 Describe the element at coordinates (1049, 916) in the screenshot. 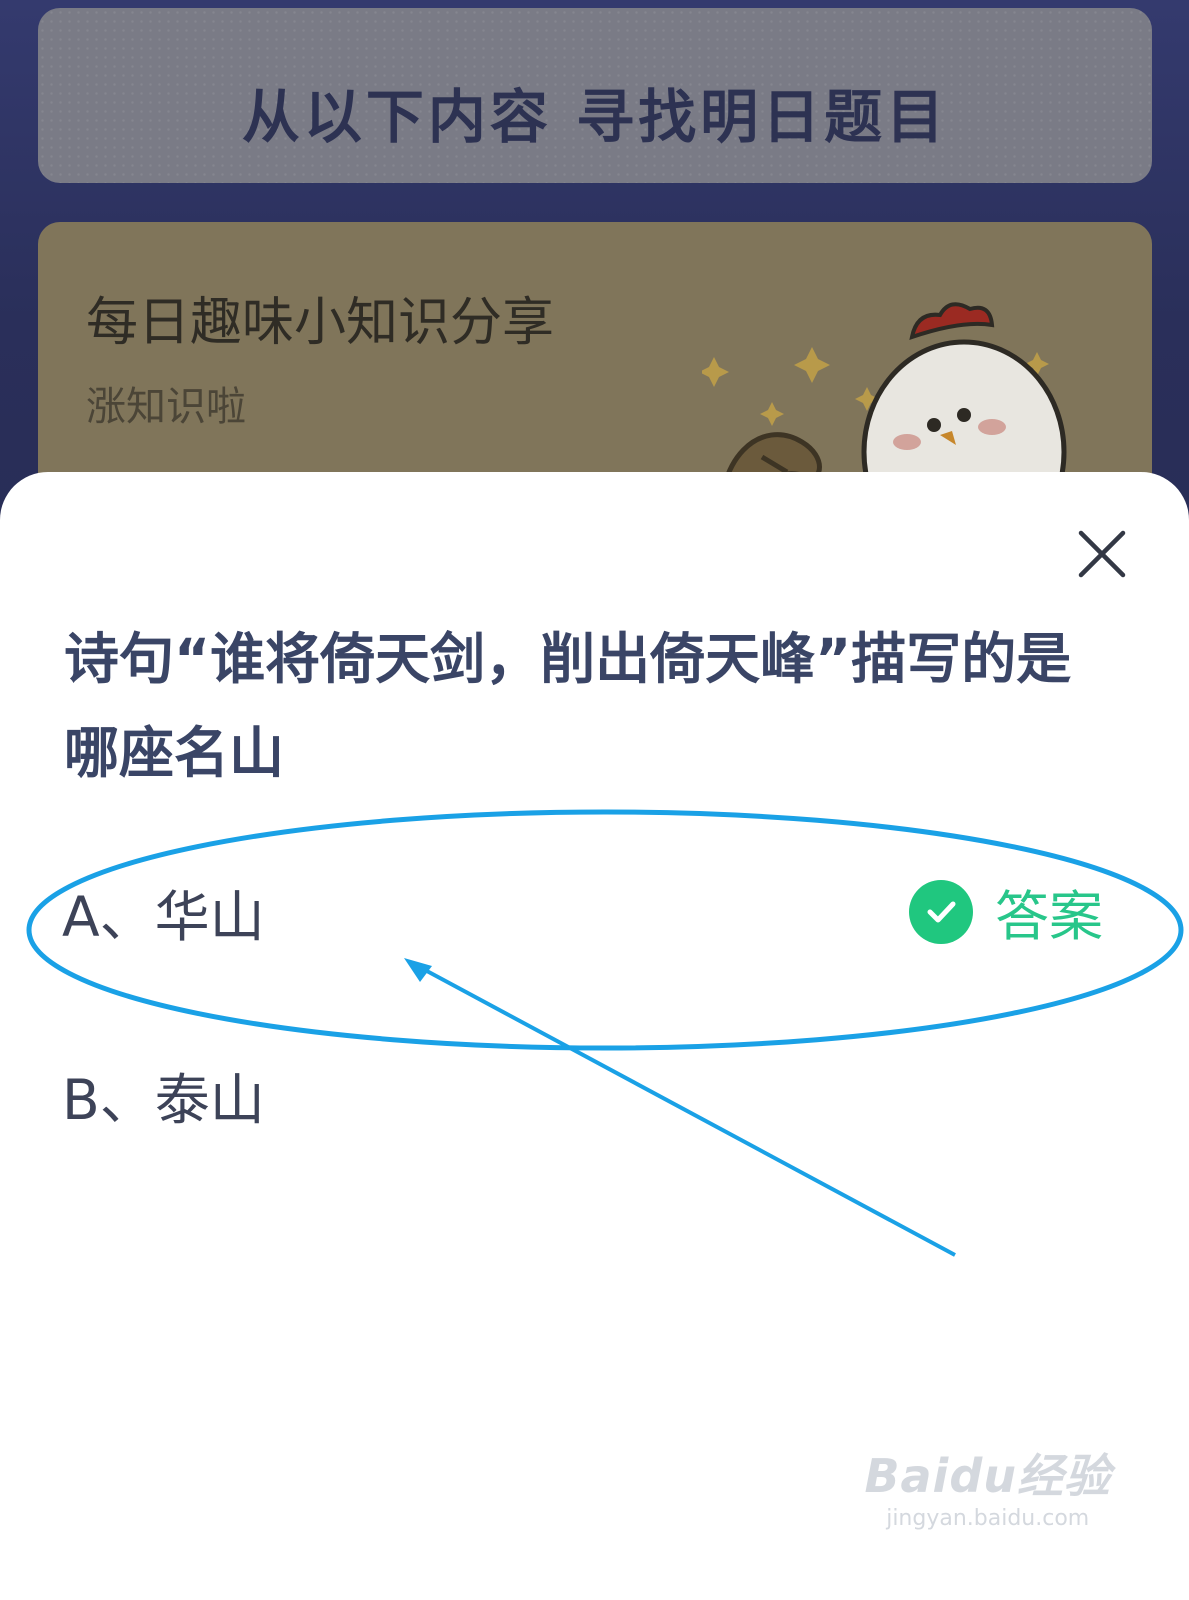

I see `answer-label: 答案` at that location.